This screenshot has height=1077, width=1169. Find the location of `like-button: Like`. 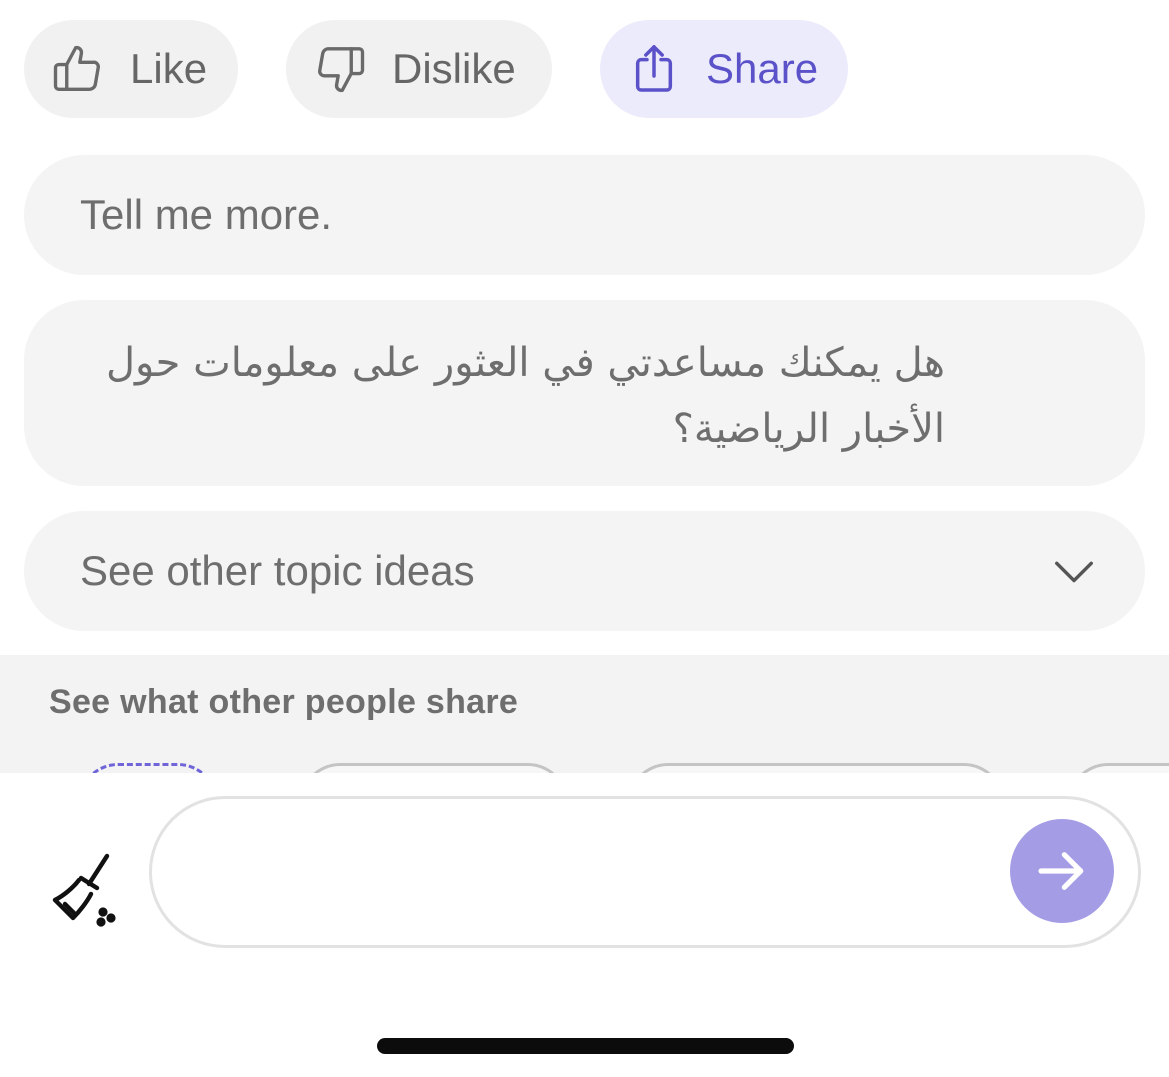

like-button: Like is located at coordinates (131, 69).